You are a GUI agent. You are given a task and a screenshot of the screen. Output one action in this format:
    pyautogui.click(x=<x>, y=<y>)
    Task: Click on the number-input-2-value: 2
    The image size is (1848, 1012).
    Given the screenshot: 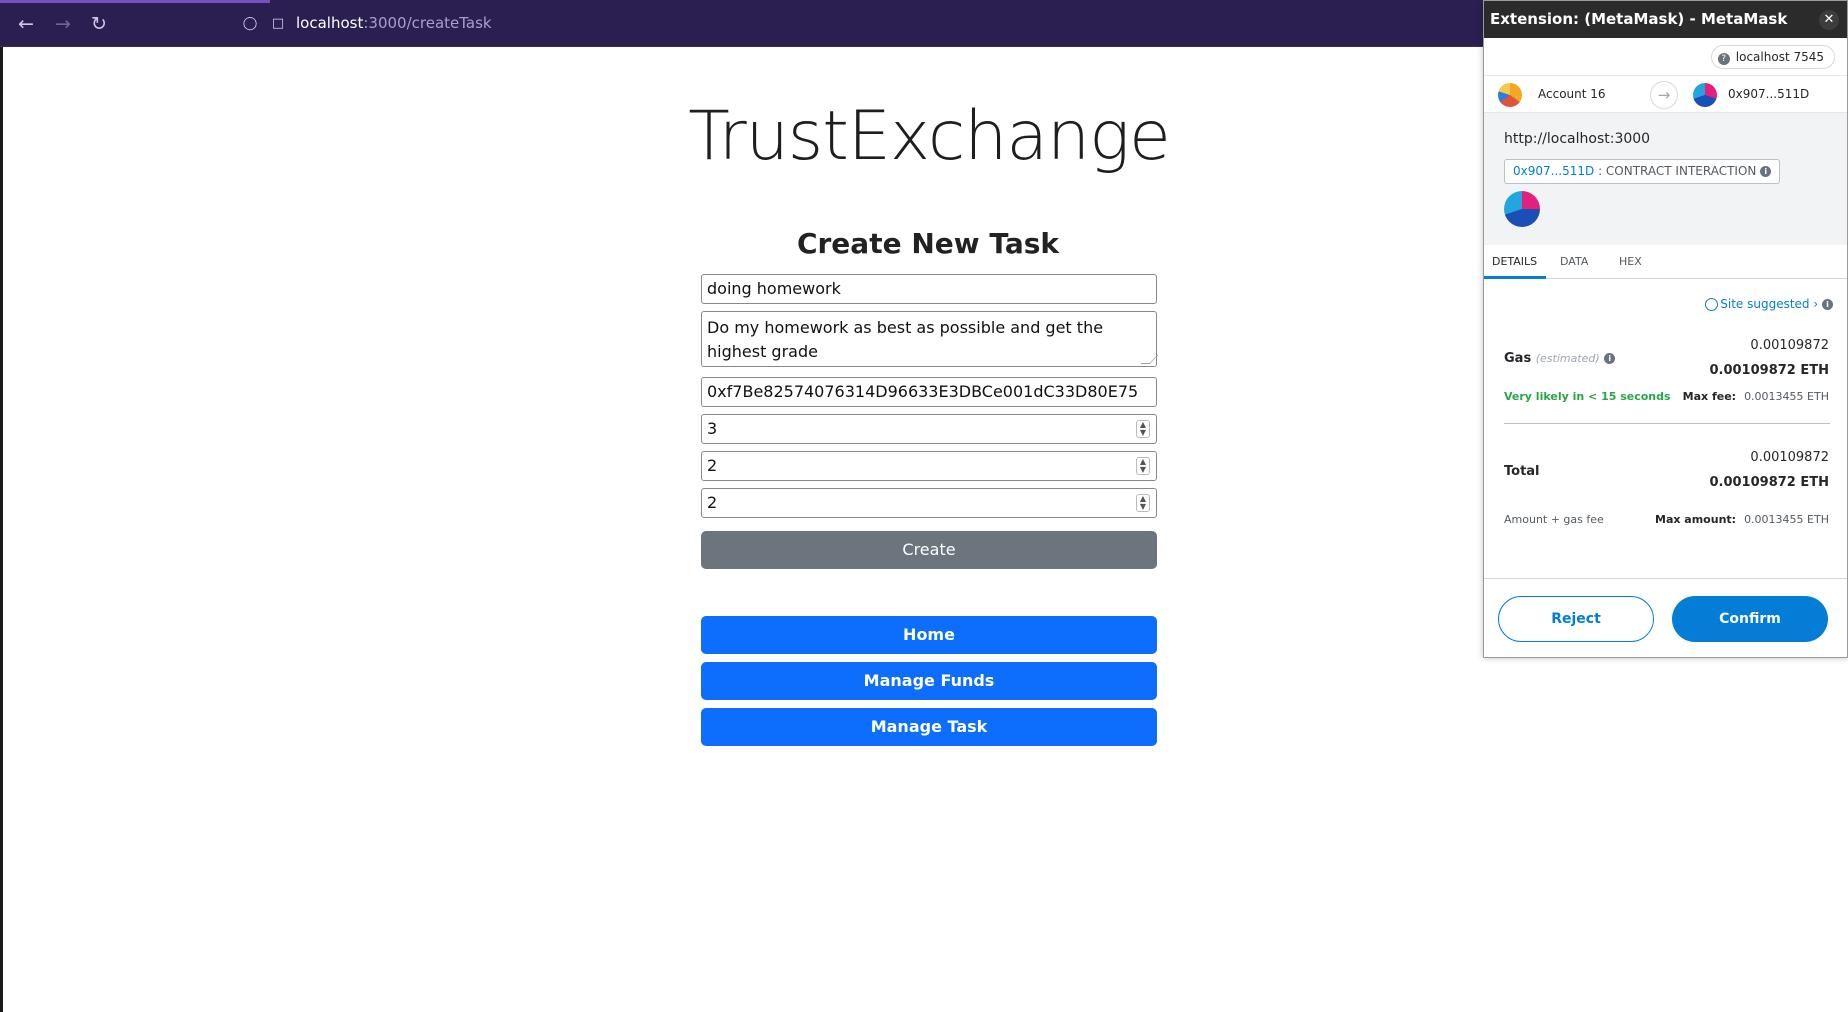 What is the action you would take?
    pyautogui.click(x=712, y=465)
    